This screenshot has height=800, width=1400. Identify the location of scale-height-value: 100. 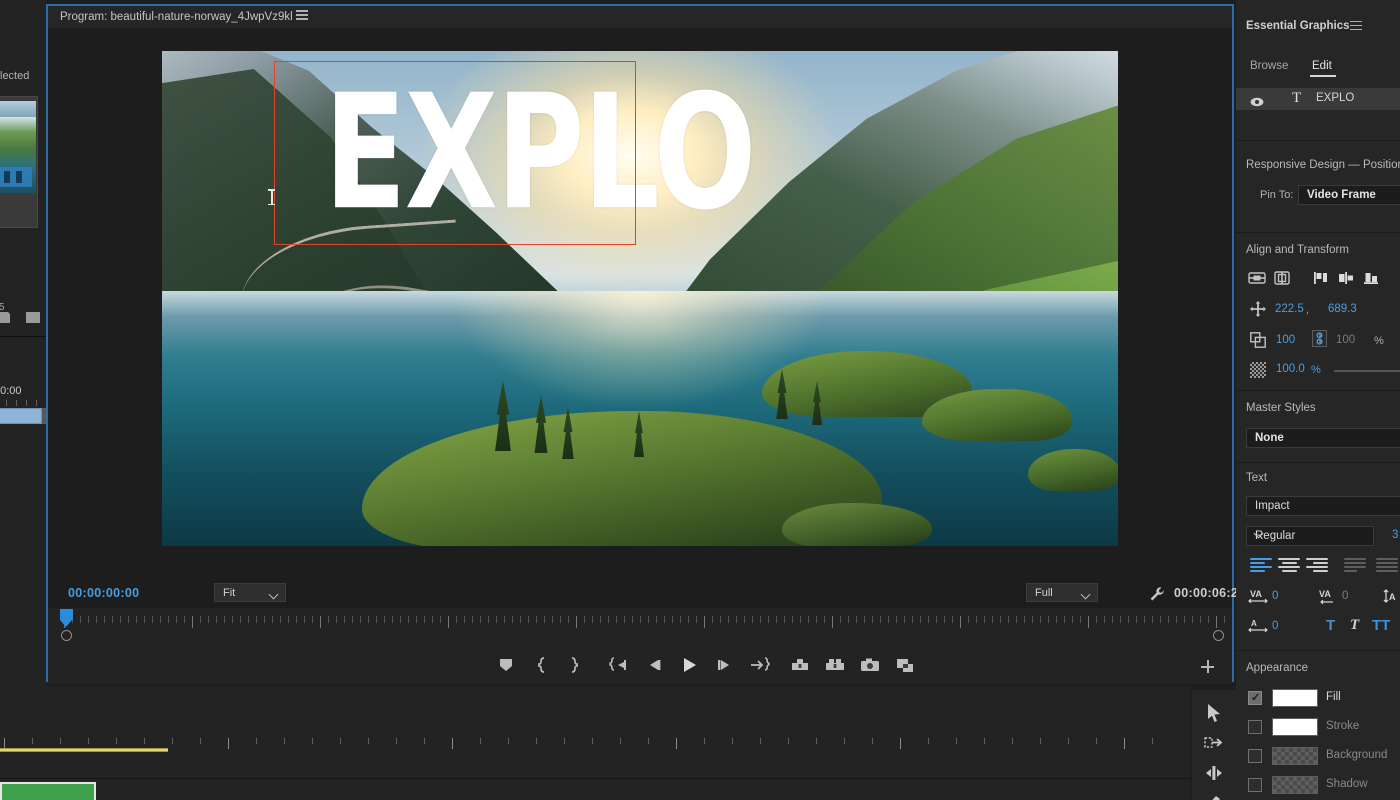
(1345, 340).